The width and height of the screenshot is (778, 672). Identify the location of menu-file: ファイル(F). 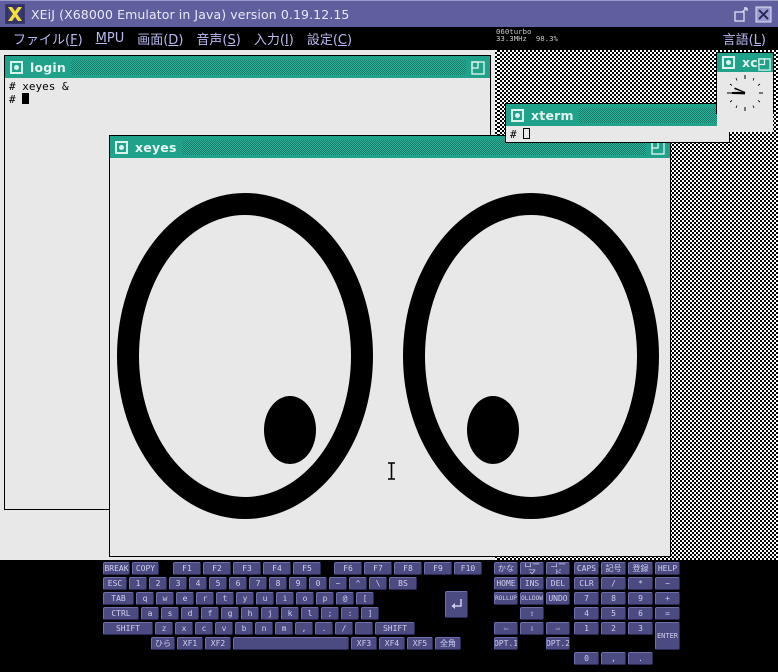
(48, 38).